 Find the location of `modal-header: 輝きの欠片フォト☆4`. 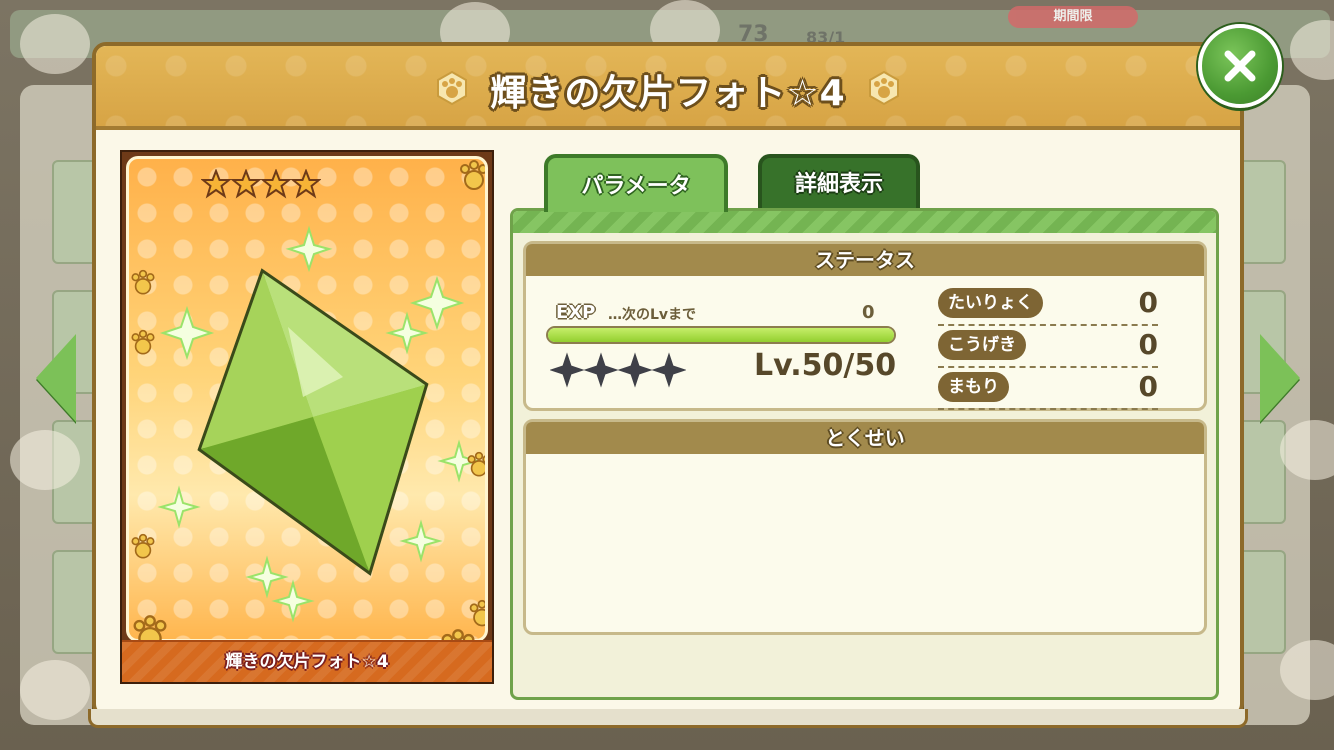

modal-header: 輝きの欠片フォト☆4 is located at coordinates (668, 88).